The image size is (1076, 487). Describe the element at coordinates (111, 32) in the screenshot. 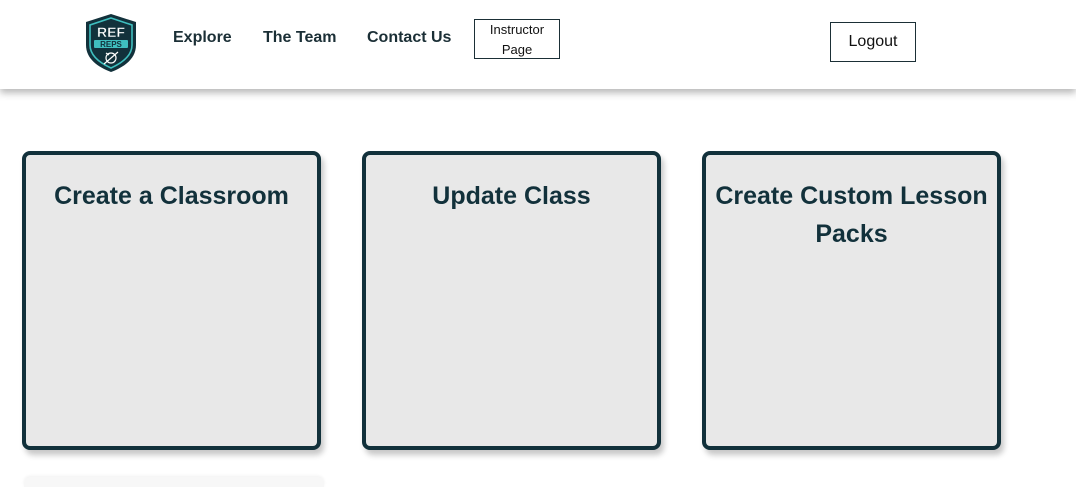

I see `logo-text-top: REF` at that location.